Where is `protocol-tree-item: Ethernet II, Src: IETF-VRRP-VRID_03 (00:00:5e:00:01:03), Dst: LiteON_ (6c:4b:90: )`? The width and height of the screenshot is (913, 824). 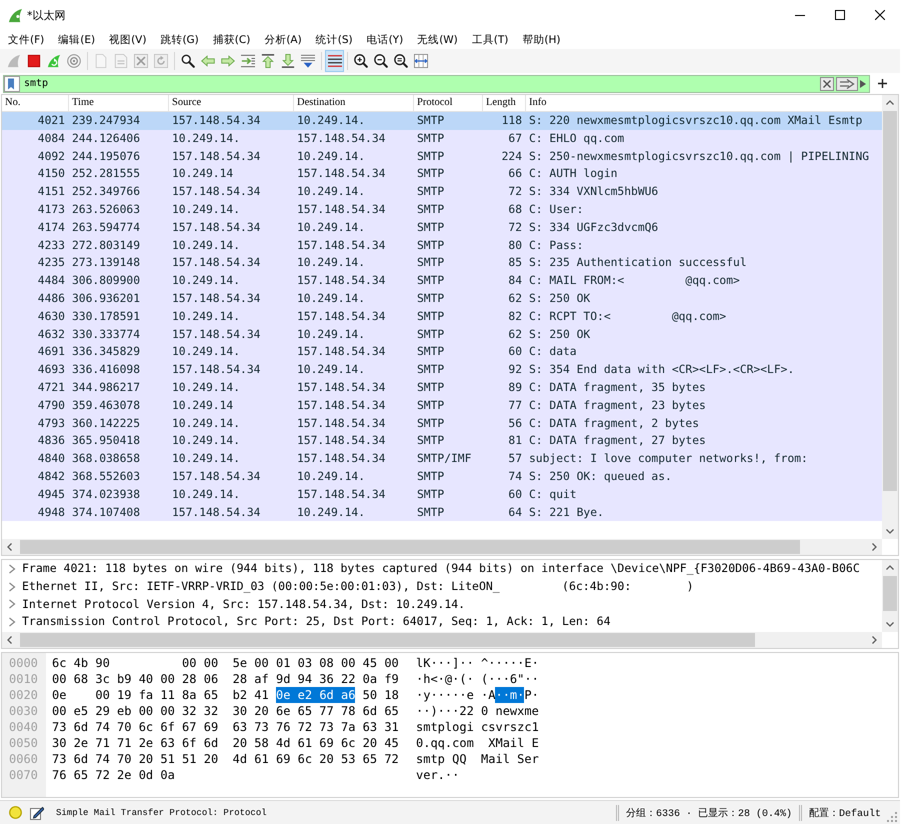
protocol-tree-item: Ethernet II, Src: IETF-VRRP-VRID_03 (00:00:5e:00:01:03), Dst: LiteON_ (6c:4b:90: ) is located at coordinates (358, 587).